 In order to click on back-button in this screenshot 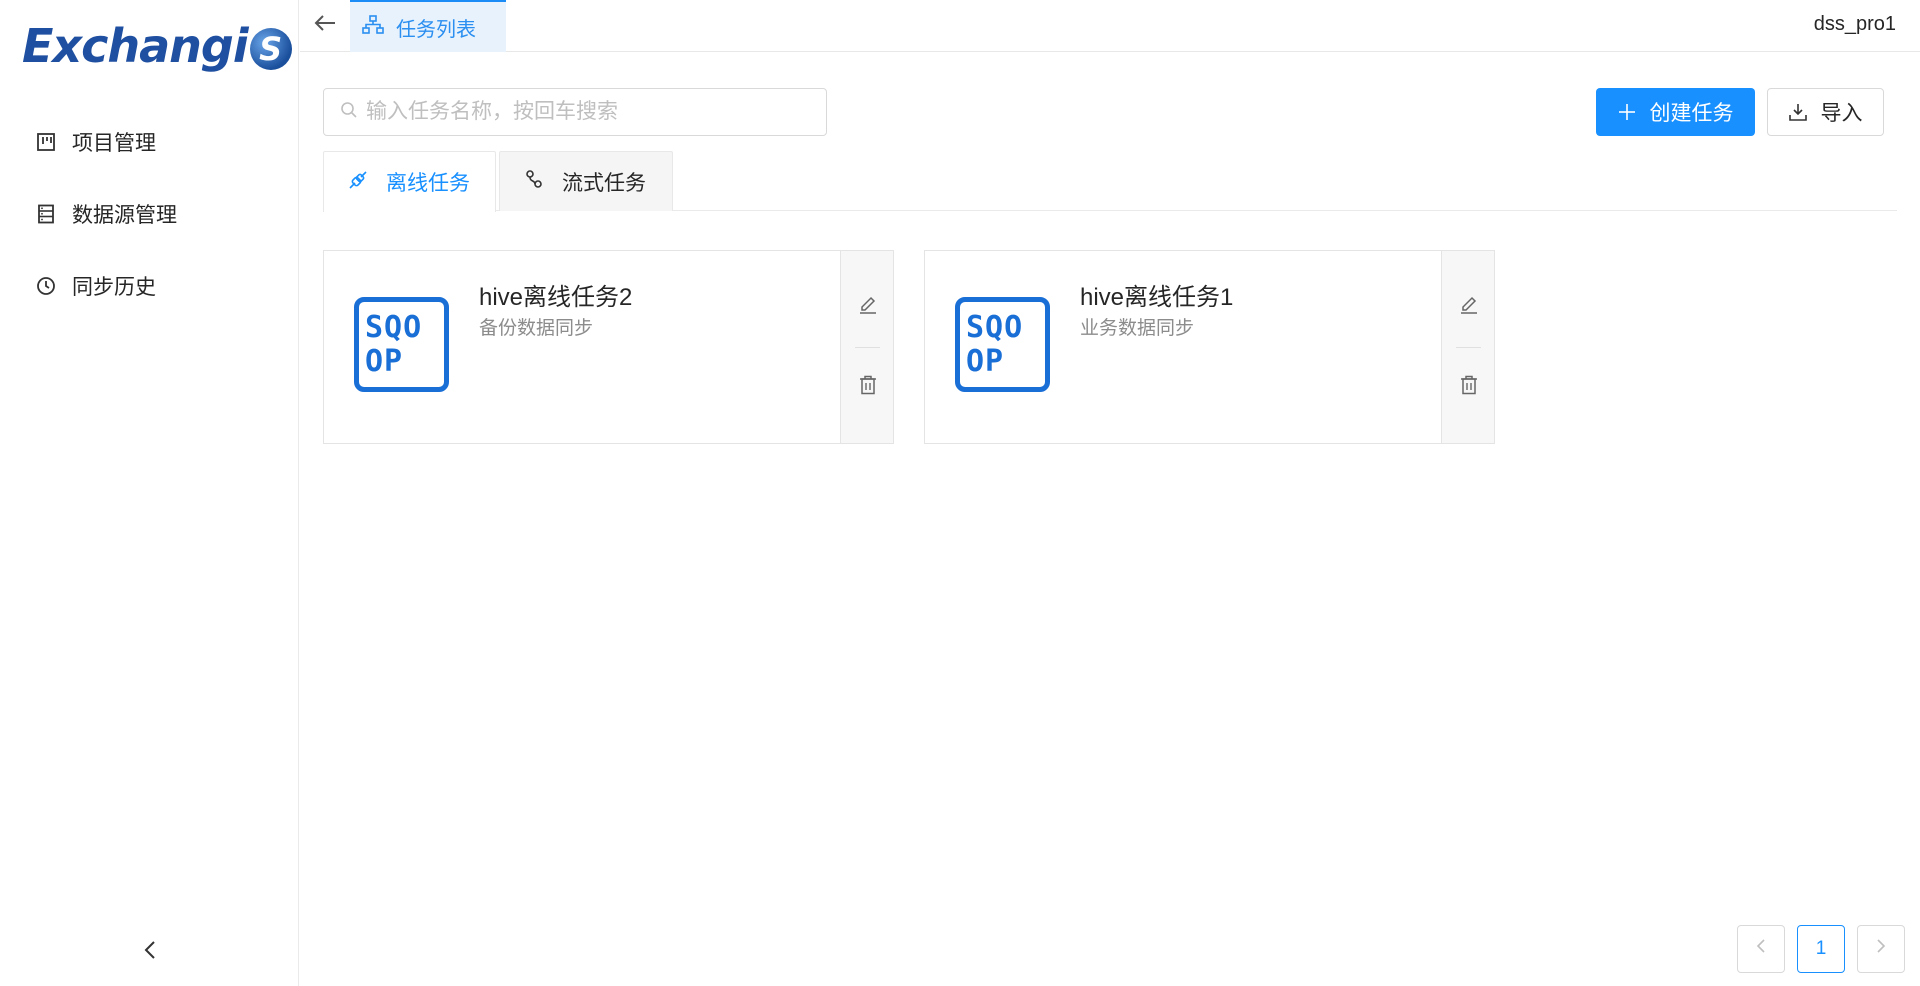, I will do `click(325, 25)`.